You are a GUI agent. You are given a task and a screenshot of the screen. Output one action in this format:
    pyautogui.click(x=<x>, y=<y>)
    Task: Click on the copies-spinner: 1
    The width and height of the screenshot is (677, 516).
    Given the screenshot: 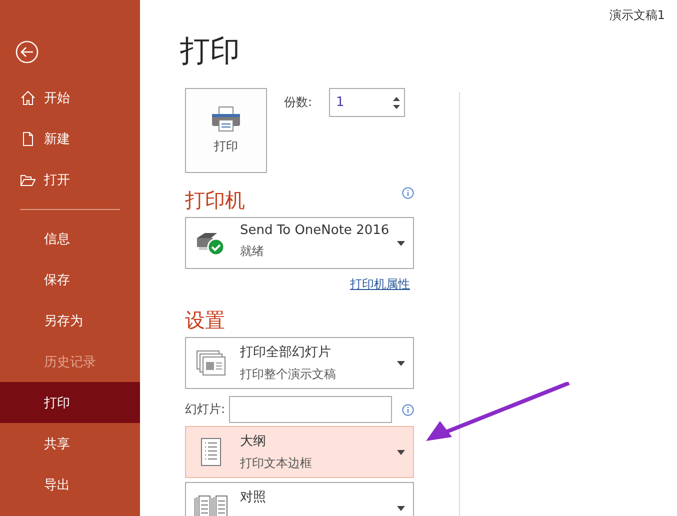 What is the action you would take?
    pyautogui.click(x=367, y=102)
    